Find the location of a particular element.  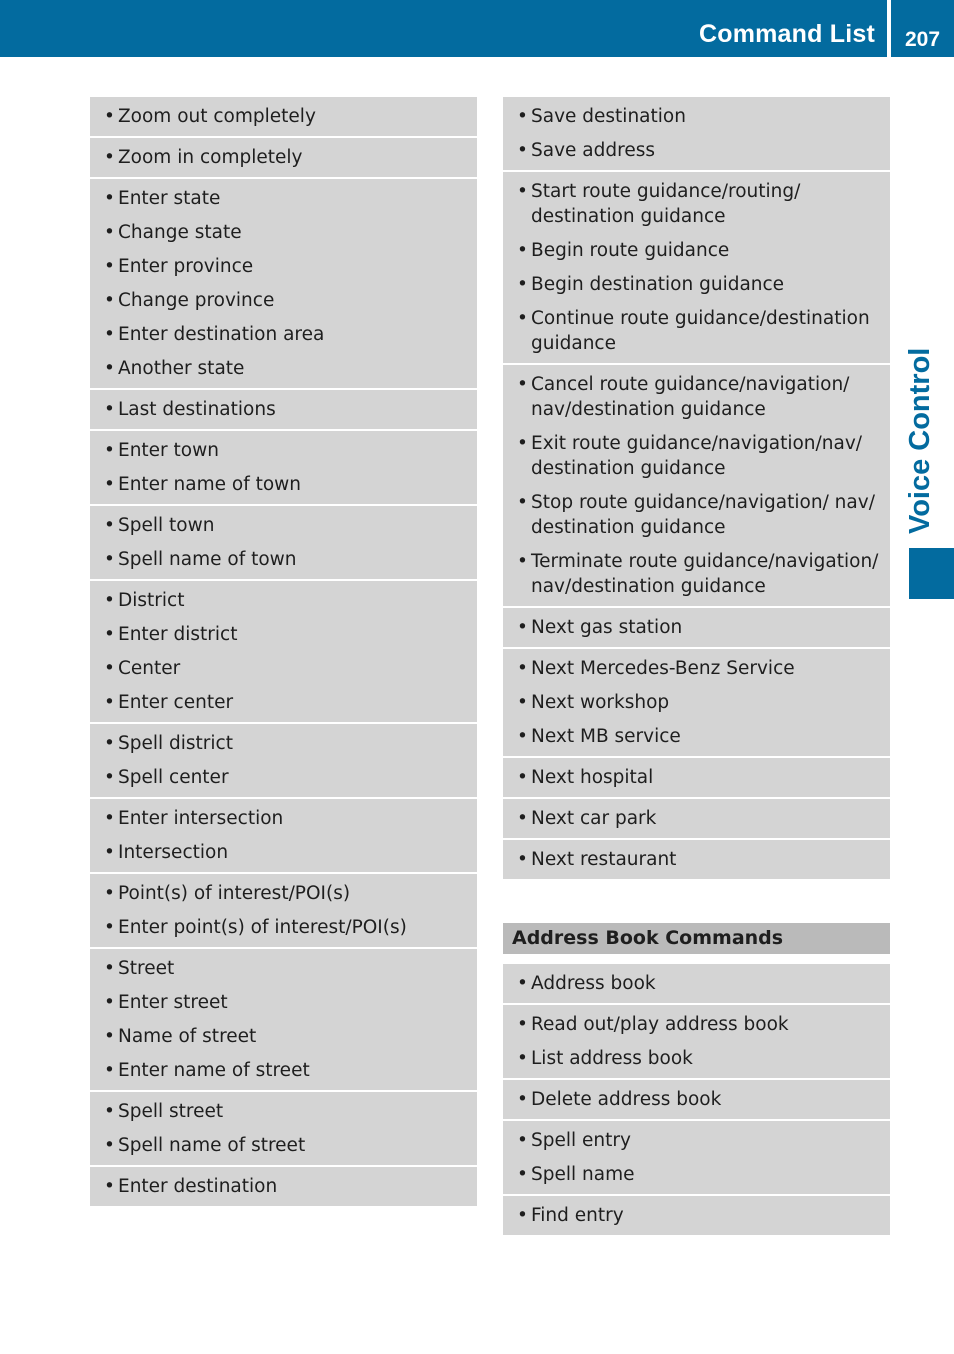

command-item: Address book is located at coordinates (696, 983).